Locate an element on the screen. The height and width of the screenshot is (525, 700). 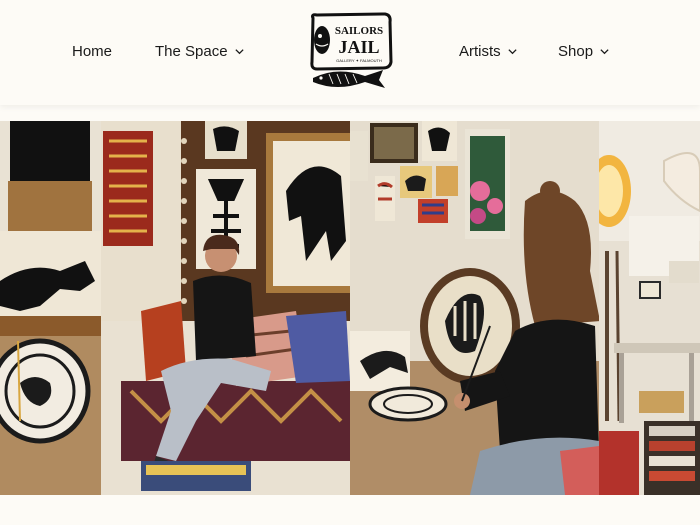
sailors-jail-logo: SAILORS JAIL GALLERY ✦ FALMOUTH is located at coordinates (350, 52).